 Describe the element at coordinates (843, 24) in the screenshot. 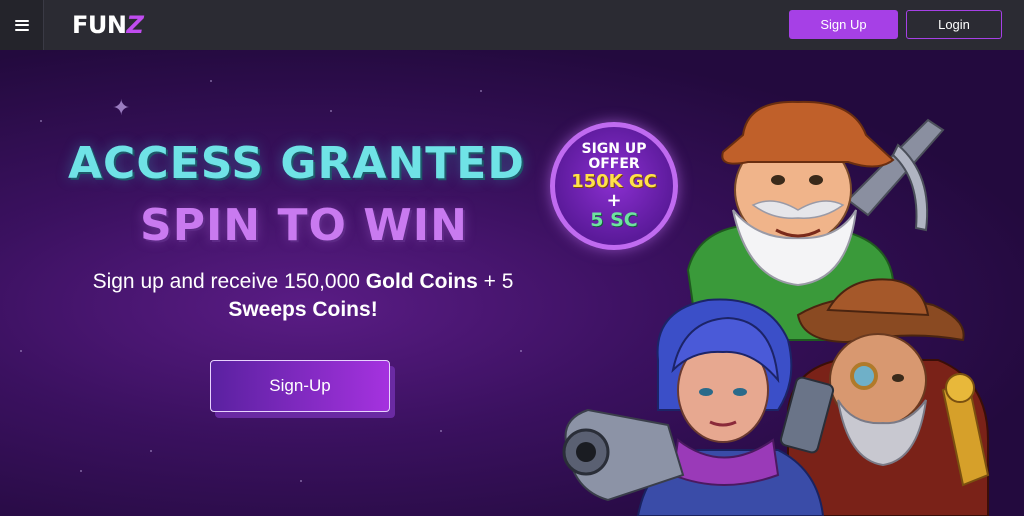

I see `header-signup-button: Sign Up` at that location.